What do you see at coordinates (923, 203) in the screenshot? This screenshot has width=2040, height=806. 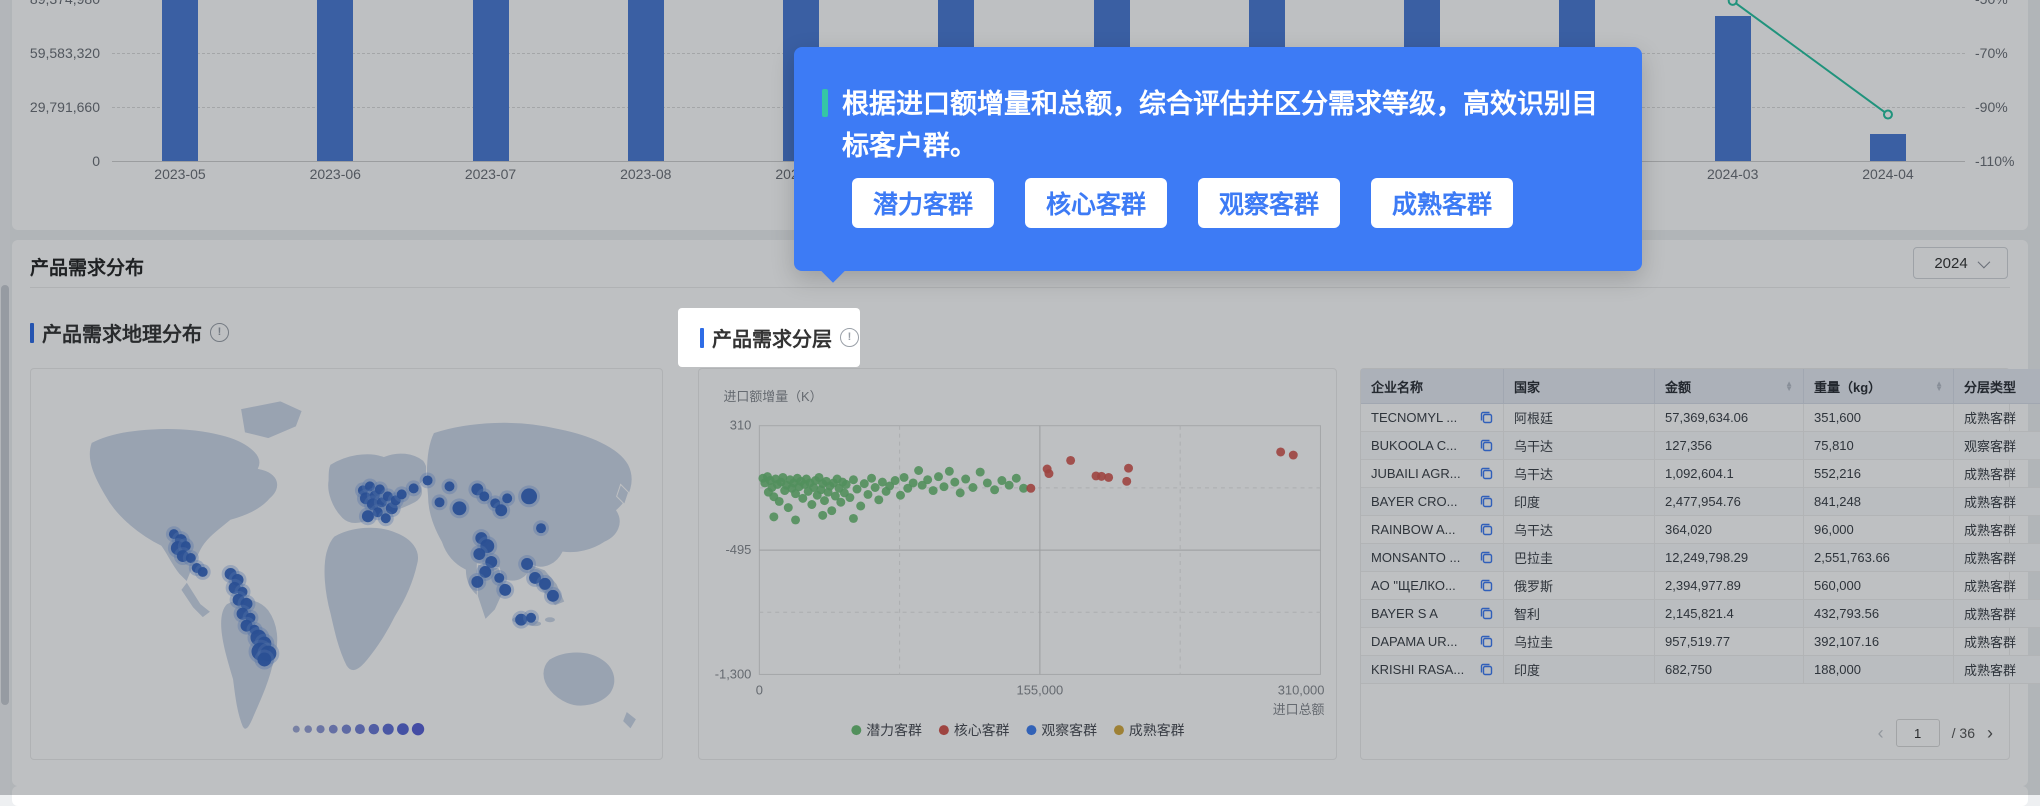 I see `tooltip-segment-button: 潜力客群` at bounding box center [923, 203].